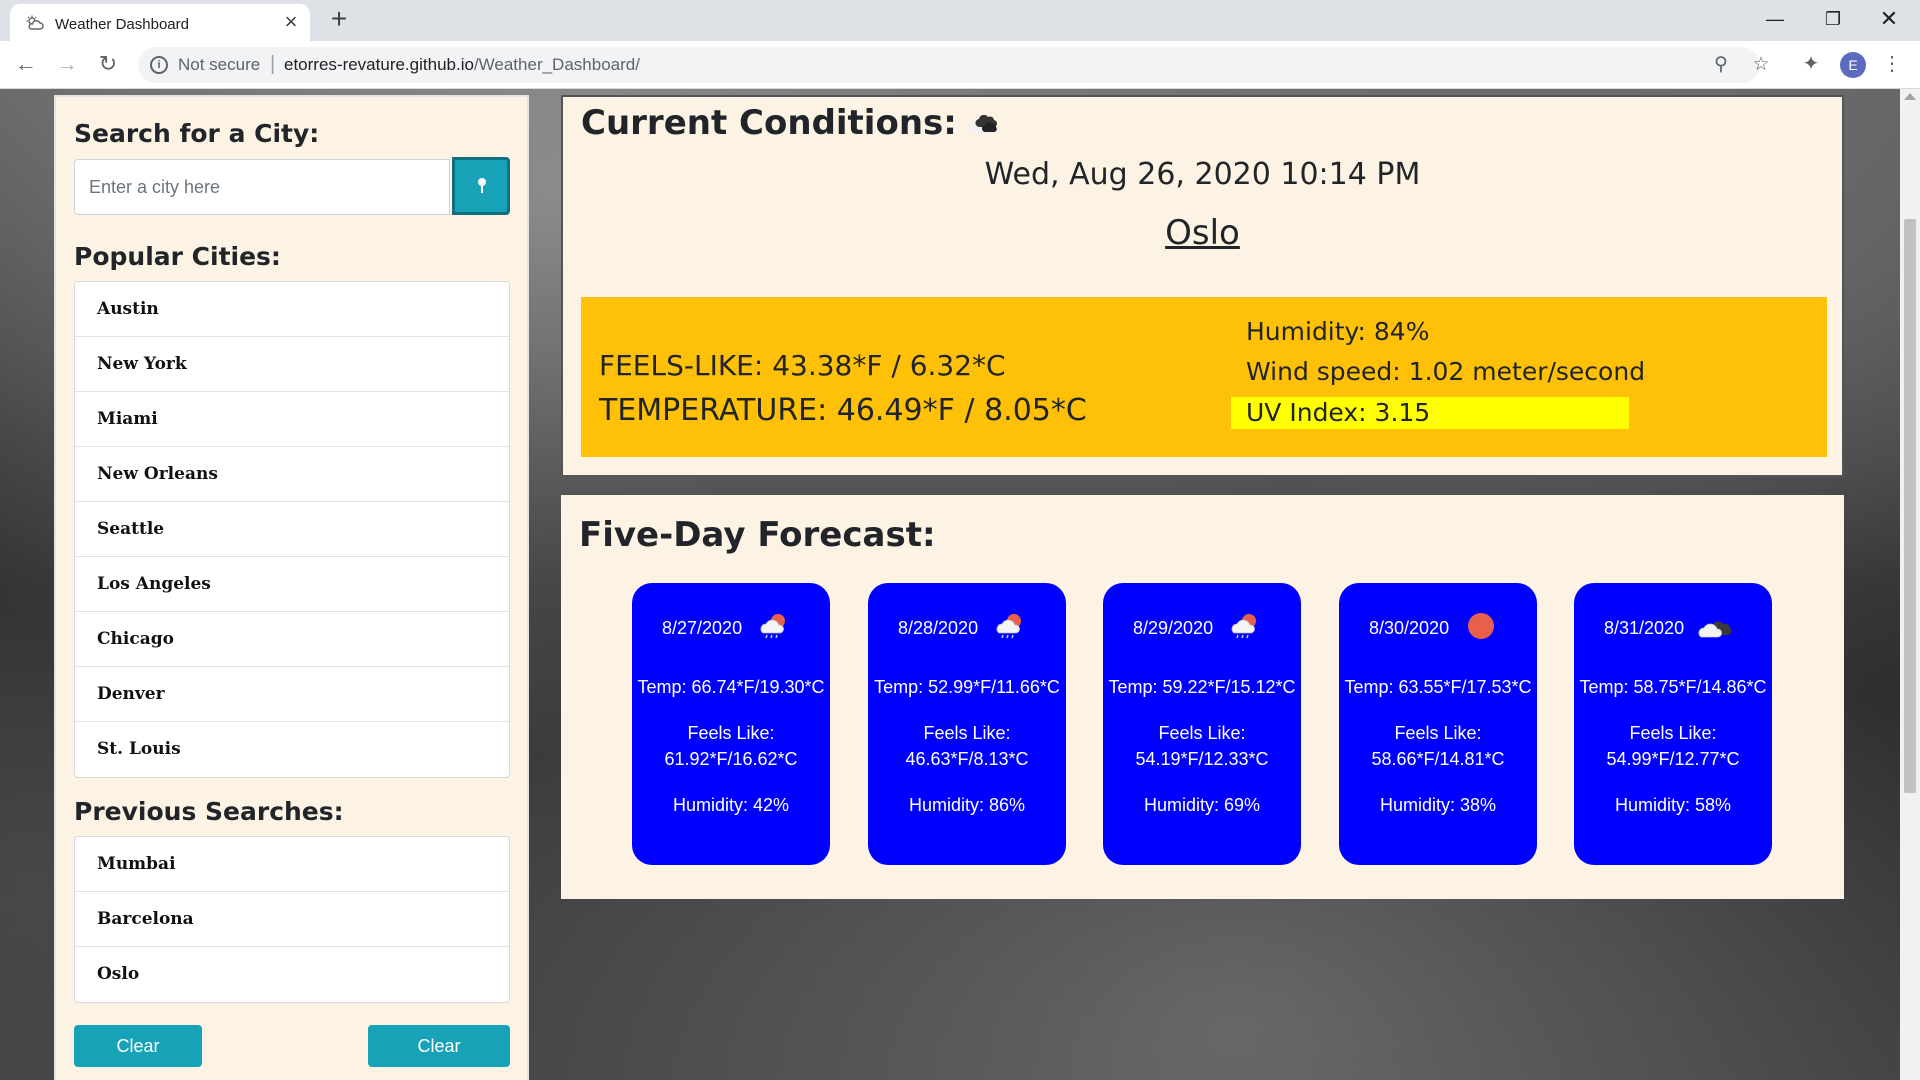  What do you see at coordinates (938, 628) in the screenshot?
I see `forecast-date: 8/28/2020` at bounding box center [938, 628].